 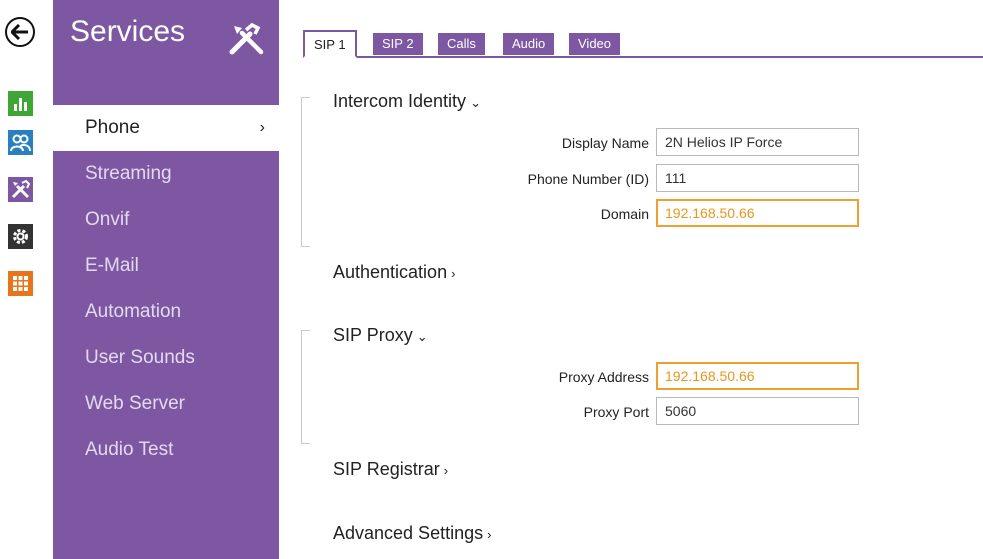 What do you see at coordinates (20, 103) in the screenshot?
I see `status-chart-icon` at bounding box center [20, 103].